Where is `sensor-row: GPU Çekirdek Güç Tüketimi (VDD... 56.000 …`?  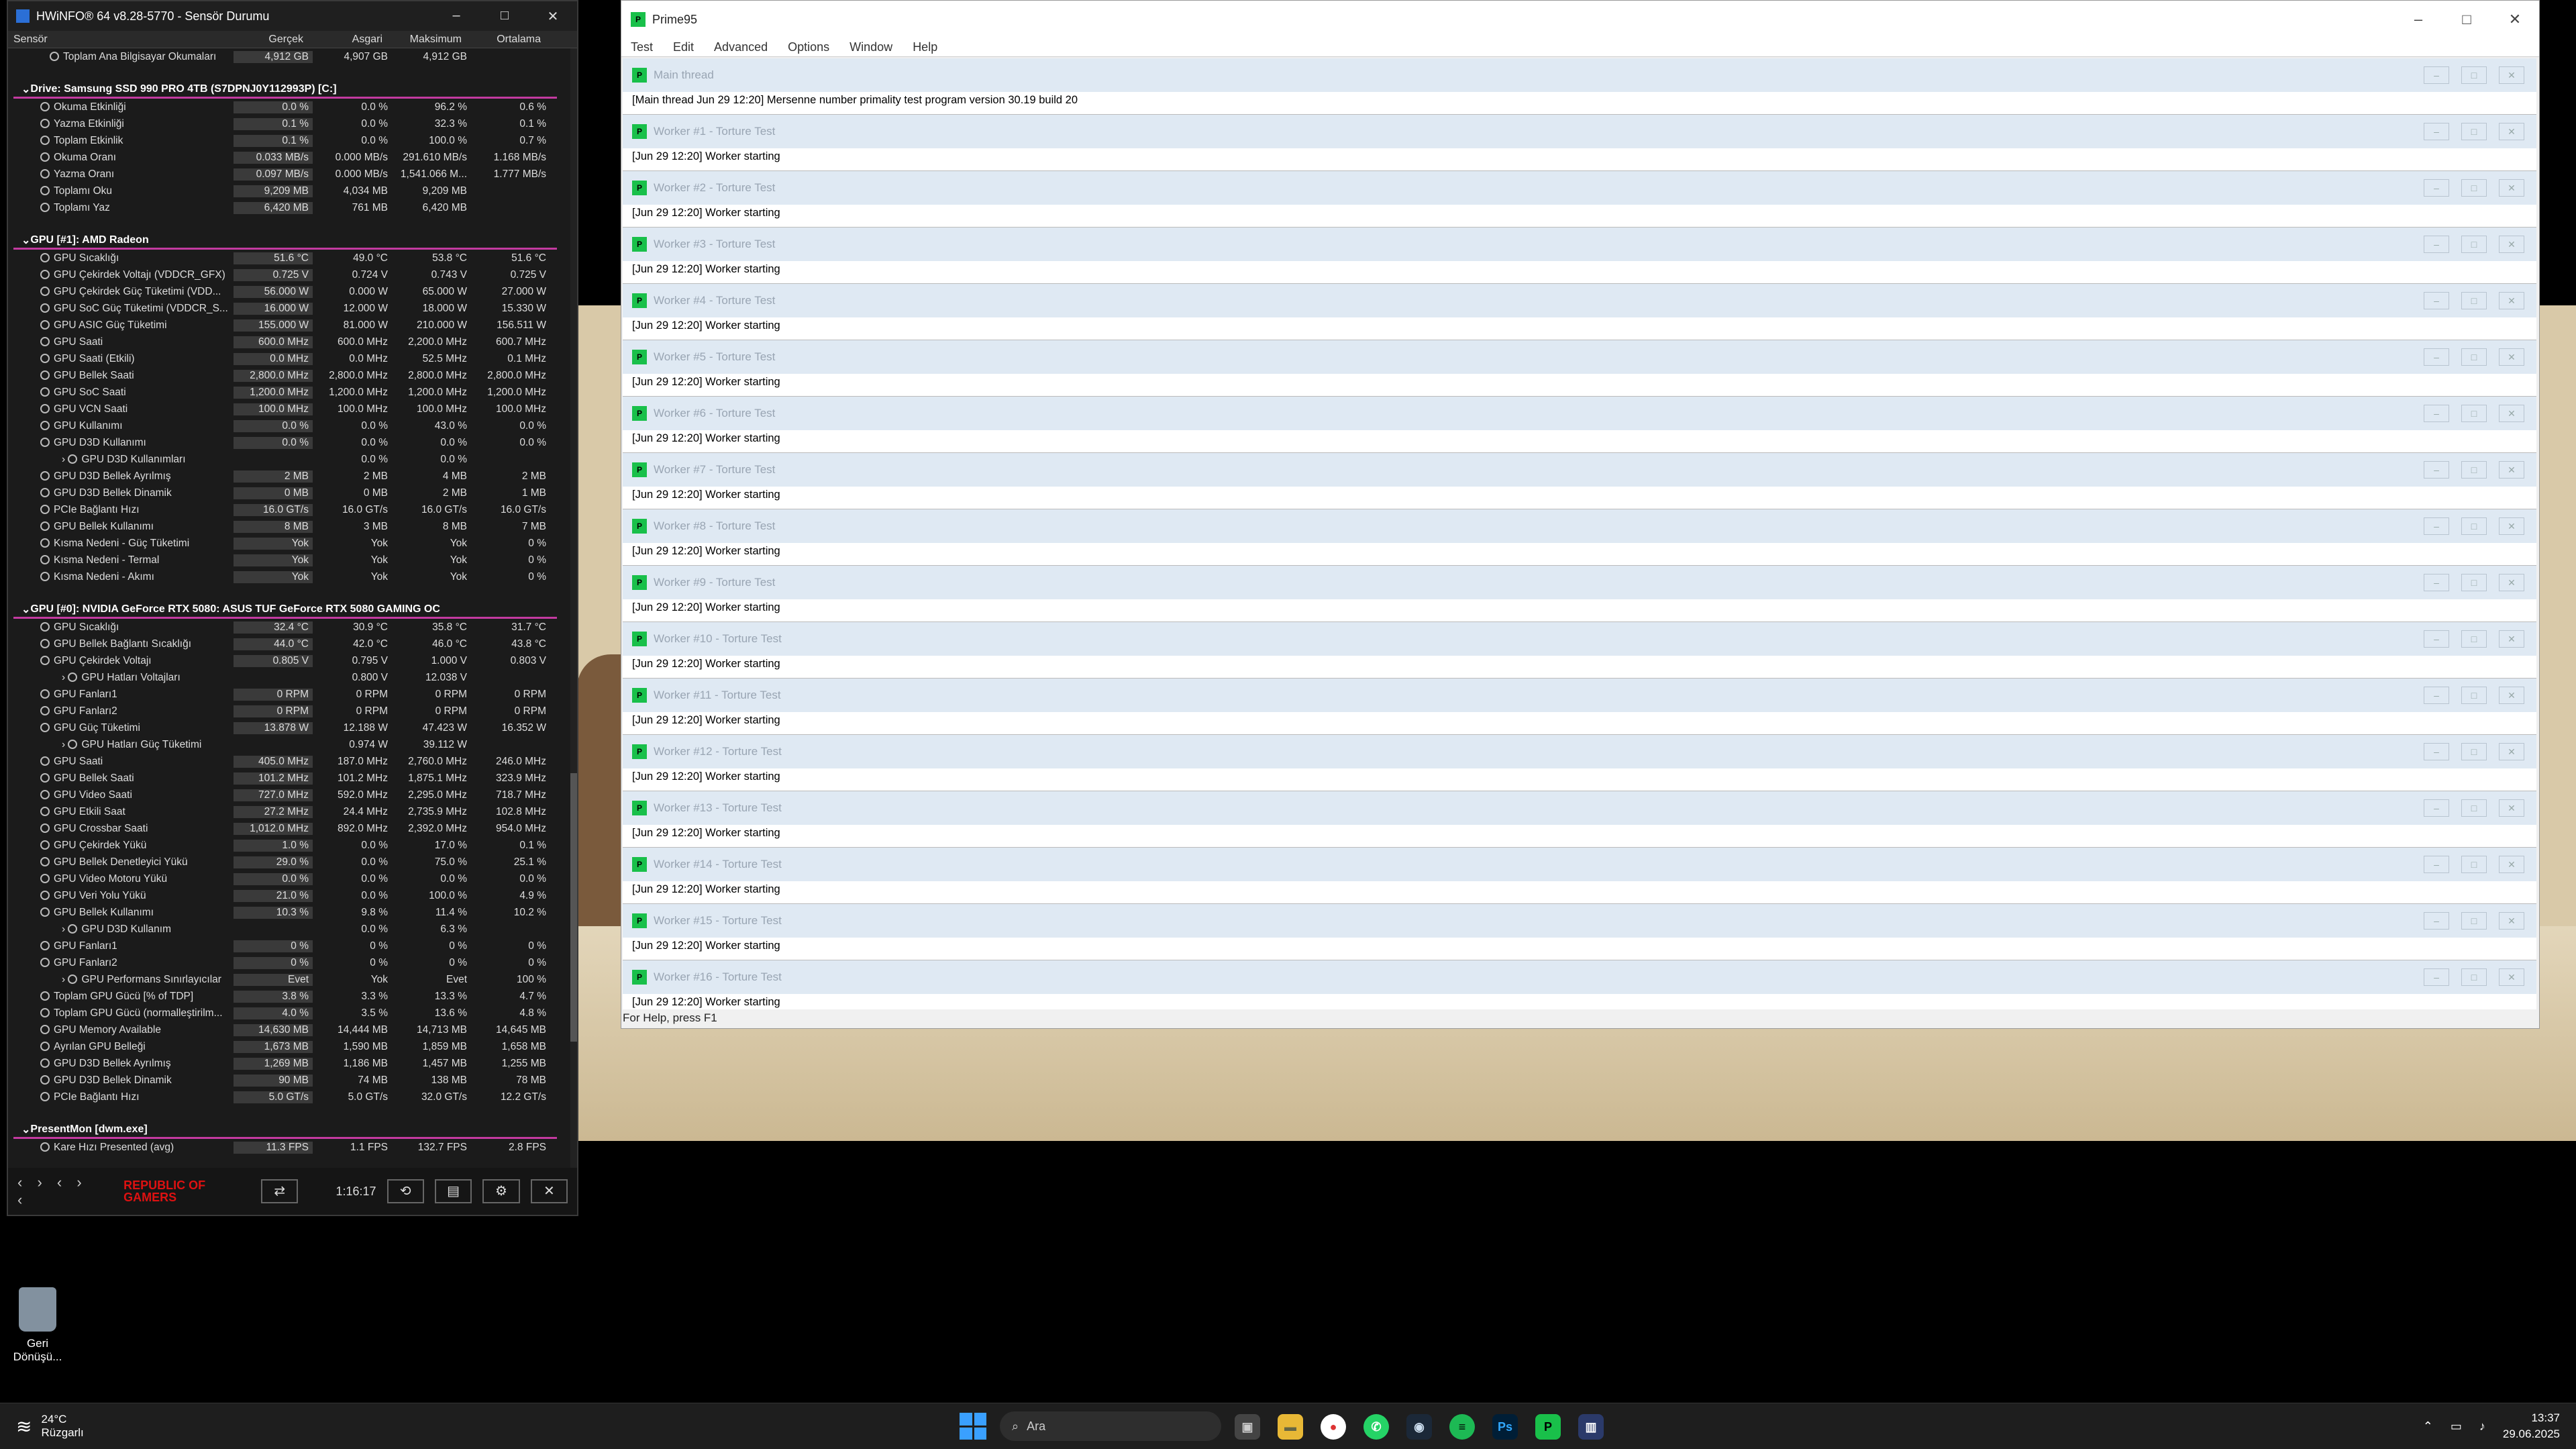 sensor-row: GPU Çekirdek Güç Tüketimi (VDD... 56.000 … is located at coordinates (285, 291).